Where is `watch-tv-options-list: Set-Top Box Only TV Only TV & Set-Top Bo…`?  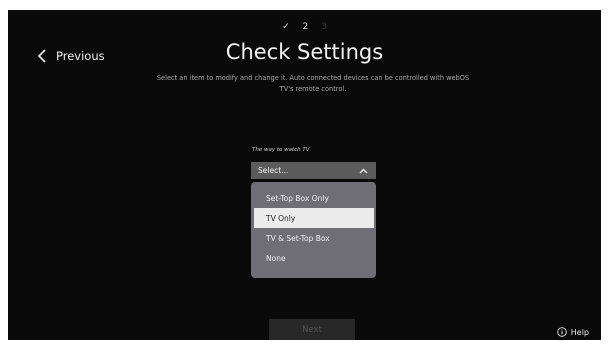 watch-tv-options-list: Set-Top Box Only TV Only TV & Set-Top Bo… is located at coordinates (313, 230).